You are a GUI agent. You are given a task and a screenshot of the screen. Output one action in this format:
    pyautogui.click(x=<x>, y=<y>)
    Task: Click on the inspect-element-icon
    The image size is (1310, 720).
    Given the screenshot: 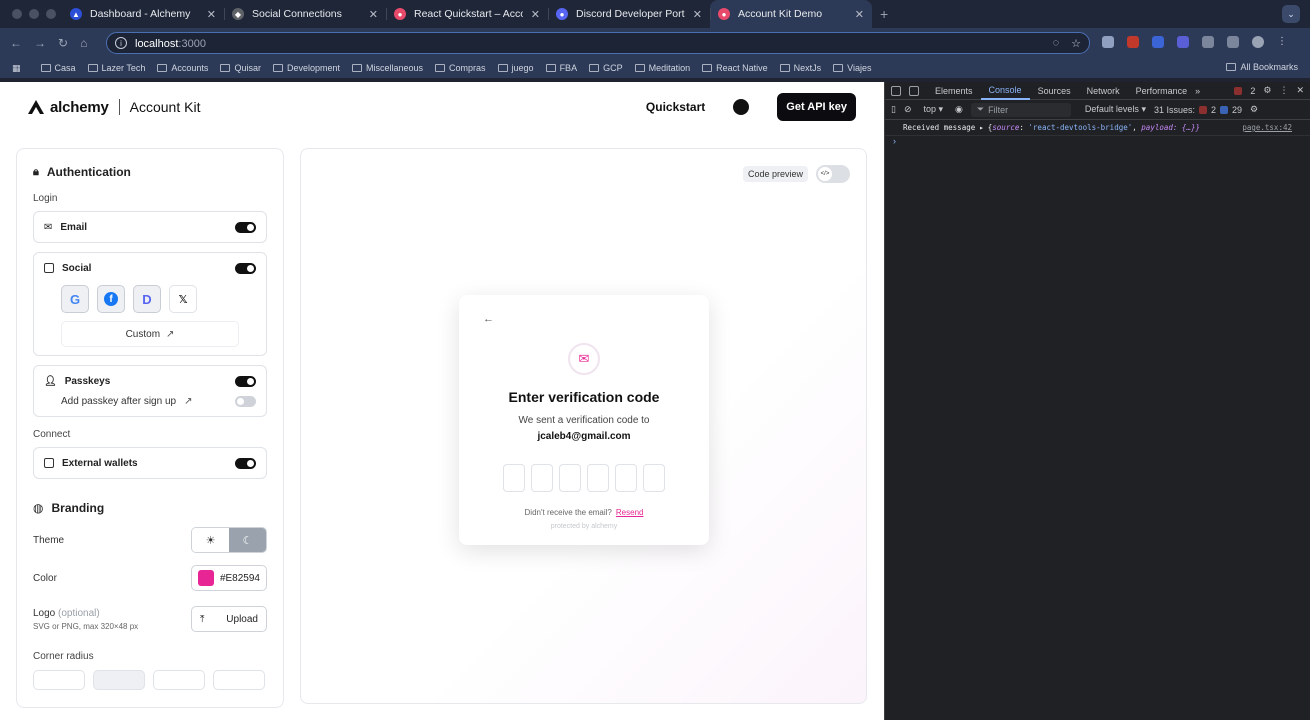 What is the action you would take?
    pyautogui.click(x=896, y=90)
    